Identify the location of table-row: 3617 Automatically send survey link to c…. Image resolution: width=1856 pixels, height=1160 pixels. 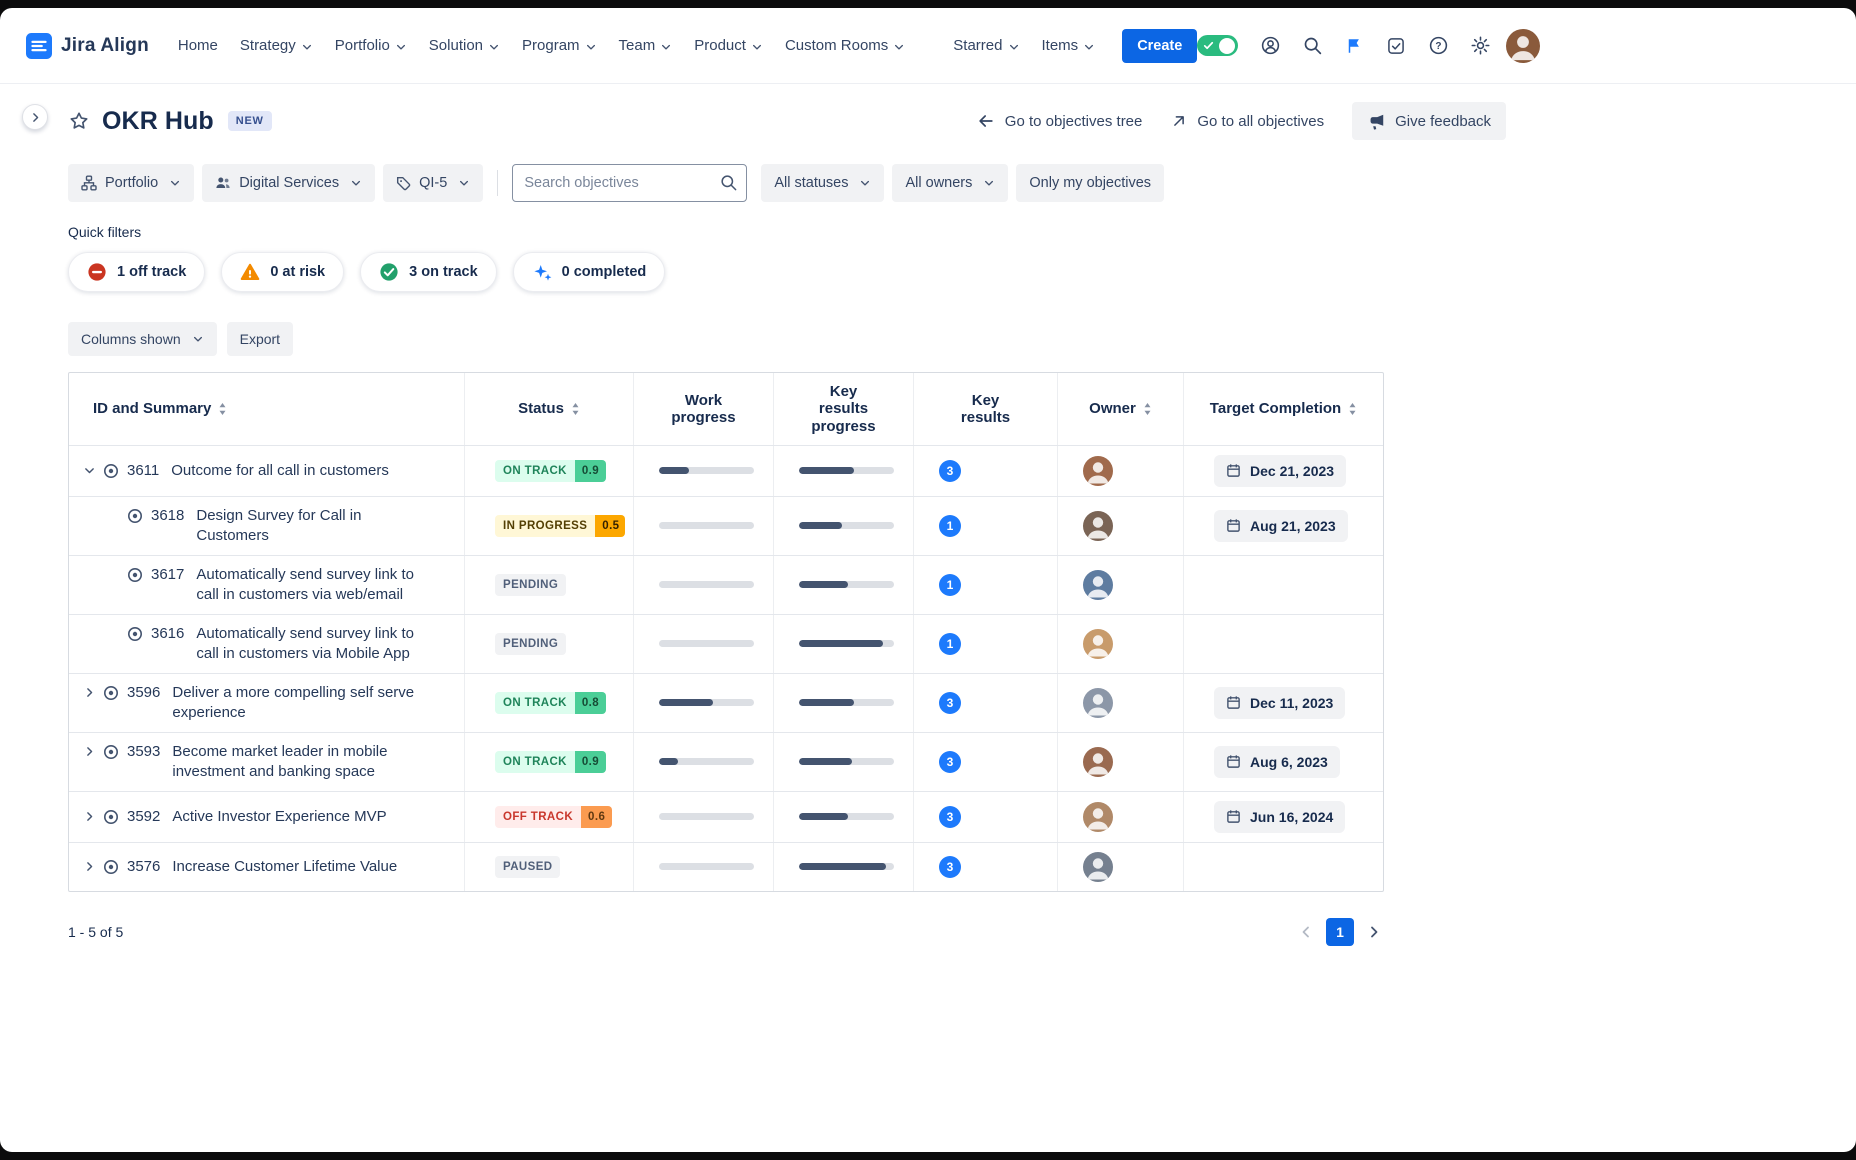
(726, 585).